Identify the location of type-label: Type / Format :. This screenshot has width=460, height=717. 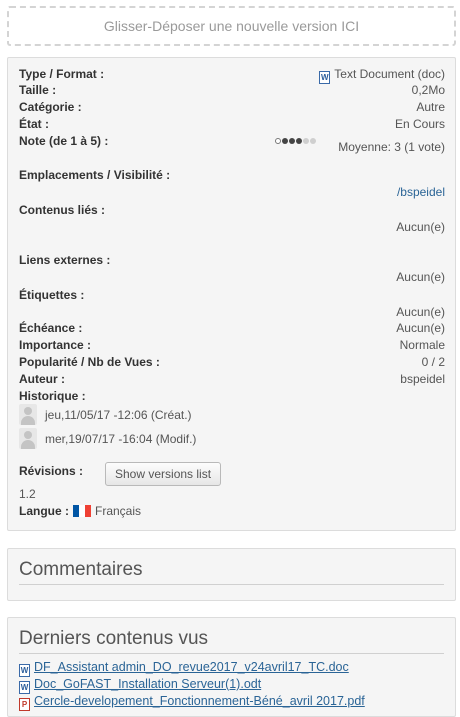
(62, 74).